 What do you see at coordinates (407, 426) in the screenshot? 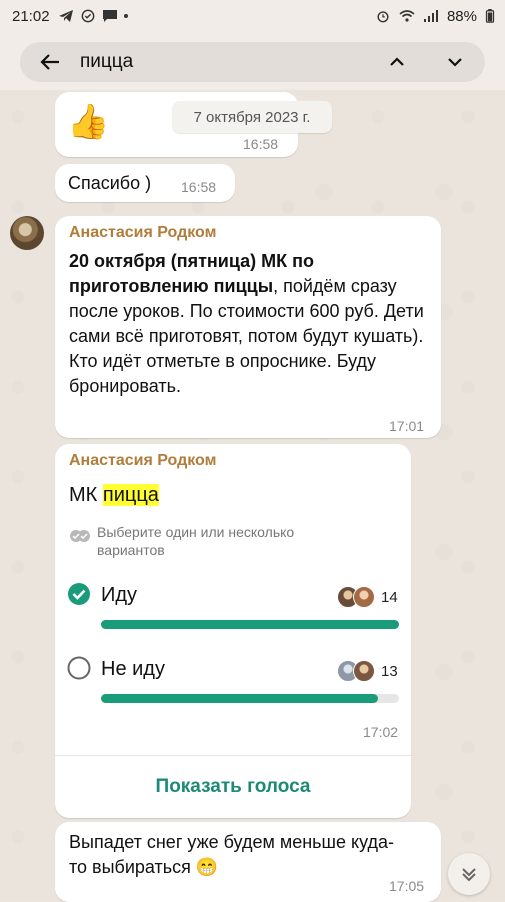
I see `message-time: 17:01` at bounding box center [407, 426].